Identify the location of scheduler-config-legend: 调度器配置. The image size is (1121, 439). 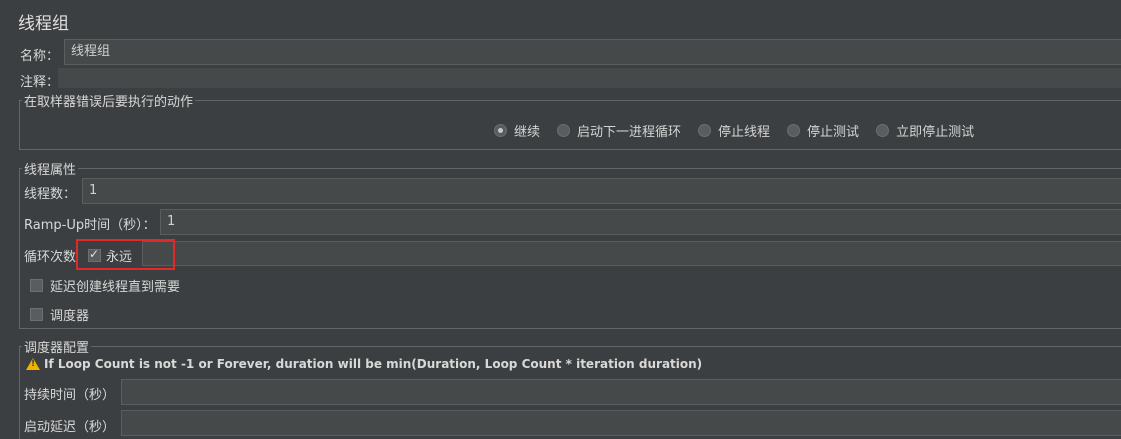
(57, 348).